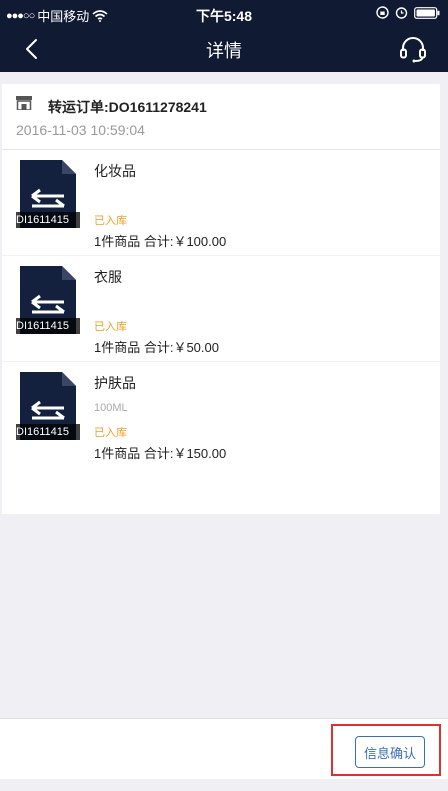 Image resolution: width=448 pixels, height=791 pixels. What do you see at coordinates (221, 309) in the screenshot?
I see `list-item: DI1611415 衣服 已入库 1件商品 合计:￥50.00` at bounding box center [221, 309].